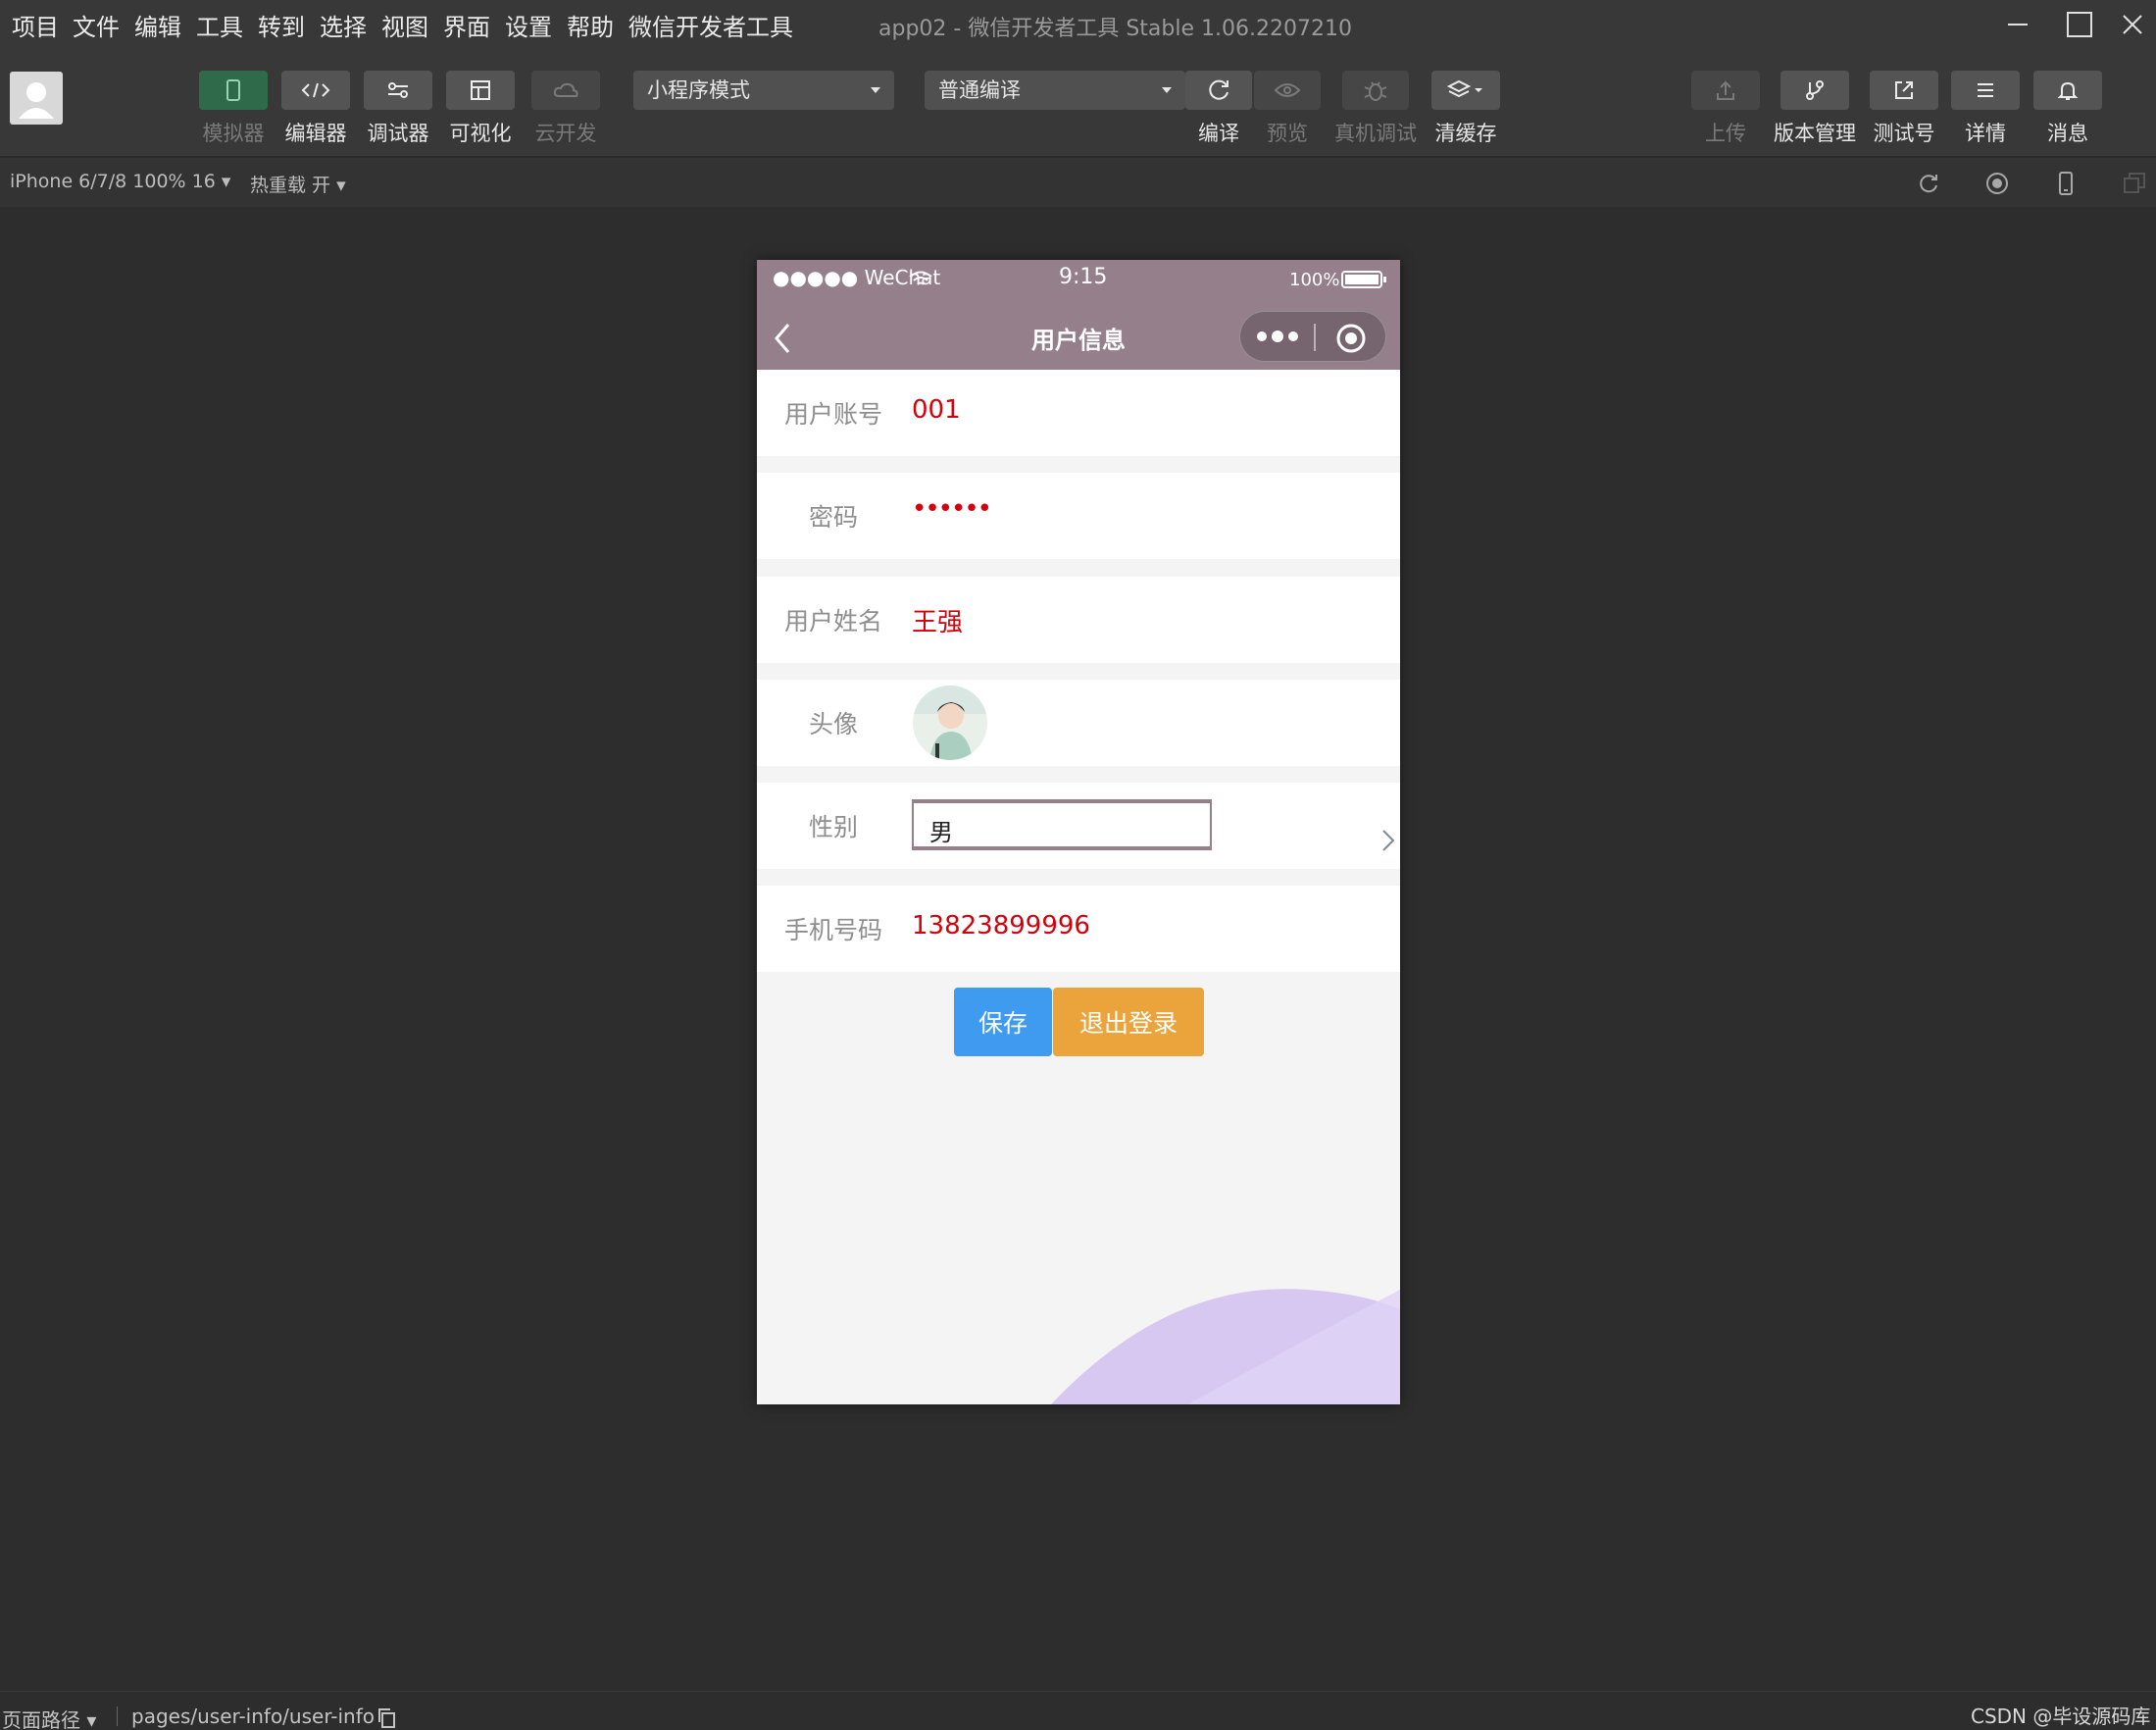 This screenshot has height=1730, width=2156. What do you see at coordinates (590, 25) in the screenshot?
I see `menu-help: 帮助` at bounding box center [590, 25].